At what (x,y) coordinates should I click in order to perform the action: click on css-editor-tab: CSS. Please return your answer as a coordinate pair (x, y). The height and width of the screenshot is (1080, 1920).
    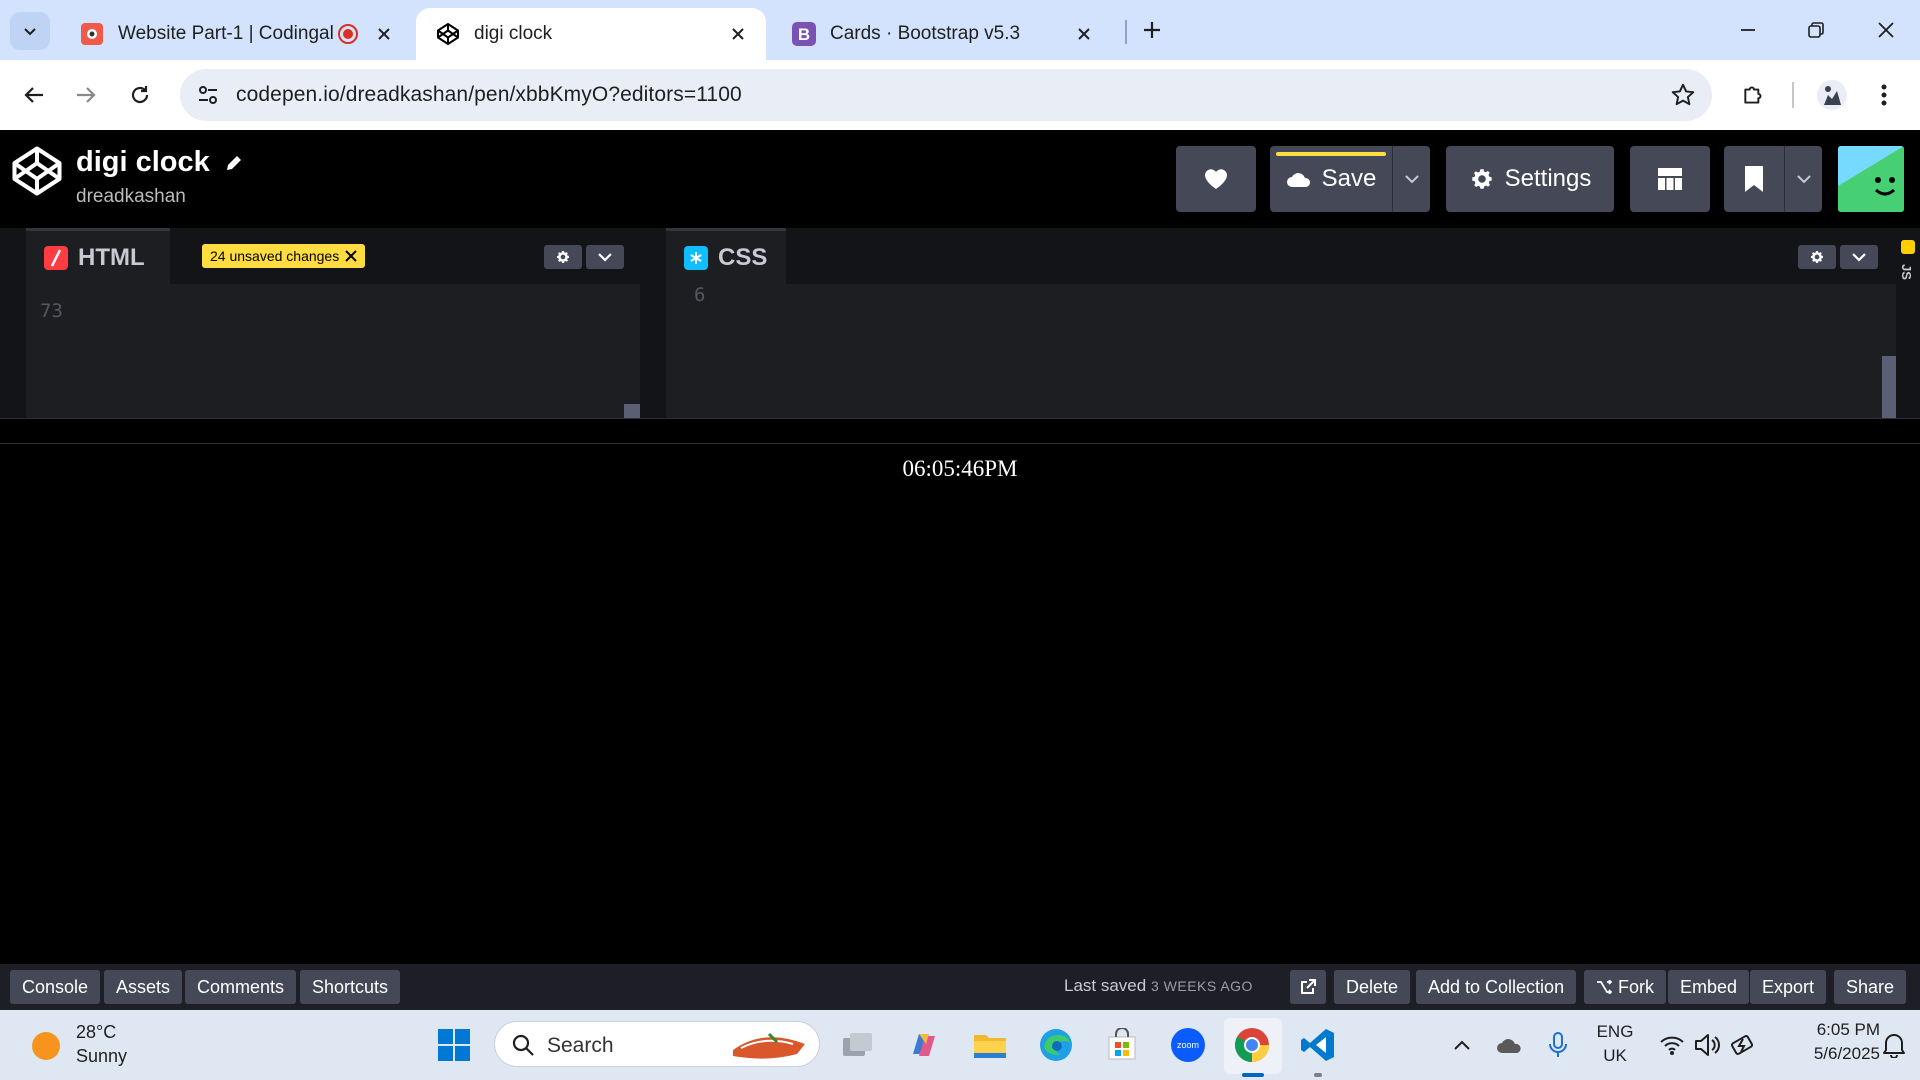
    Looking at the image, I should click on (726, 256).